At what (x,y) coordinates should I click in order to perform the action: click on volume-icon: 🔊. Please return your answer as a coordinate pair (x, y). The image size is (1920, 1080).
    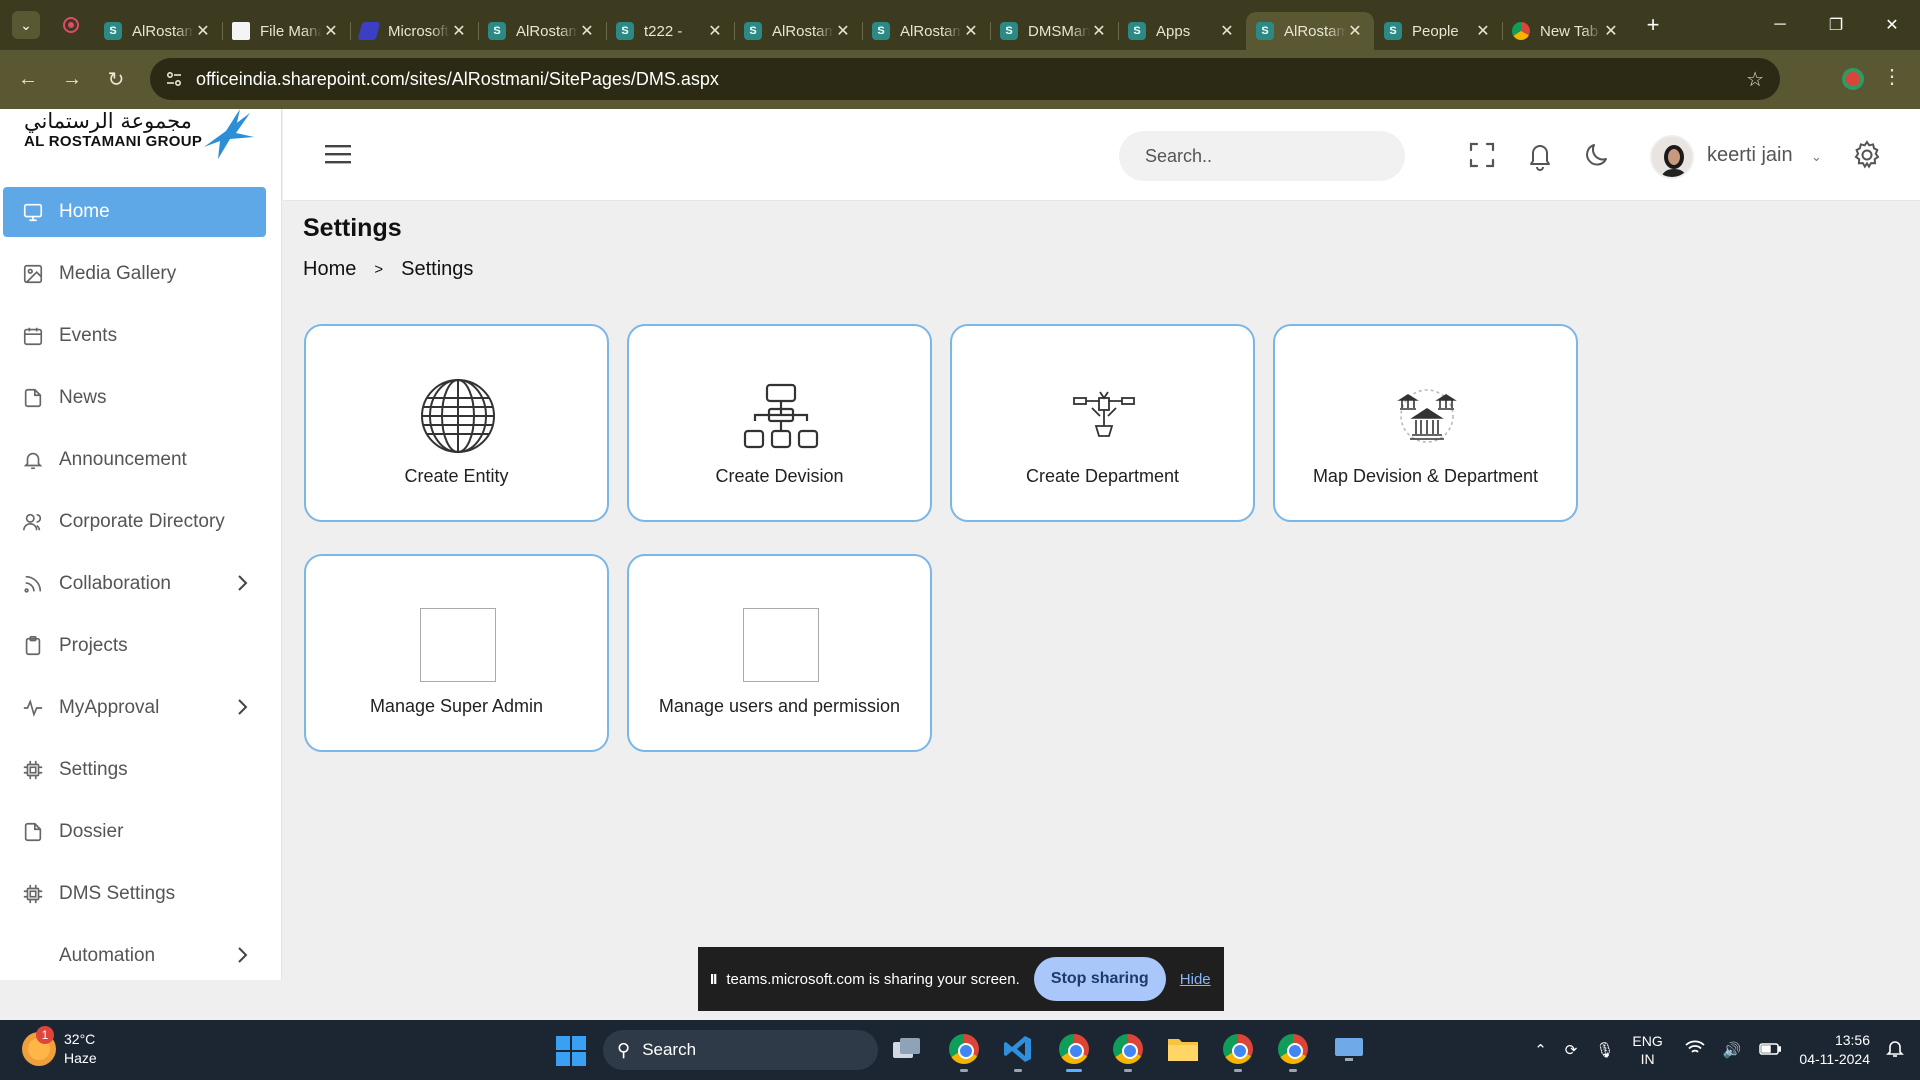
    Looking at the image, I should click on (1732, 1050).